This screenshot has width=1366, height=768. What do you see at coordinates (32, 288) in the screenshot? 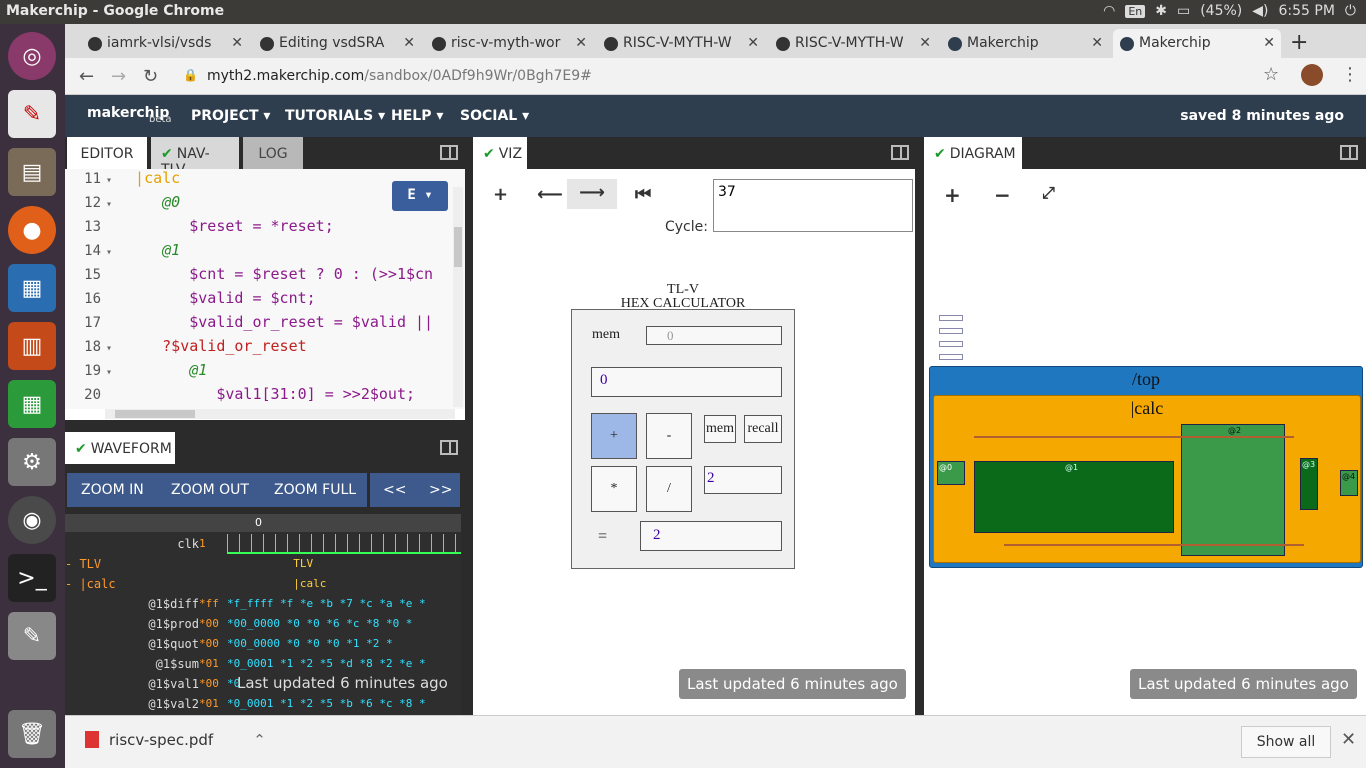
I see `writer-icon: ▦` at bounding box center [32, 288].